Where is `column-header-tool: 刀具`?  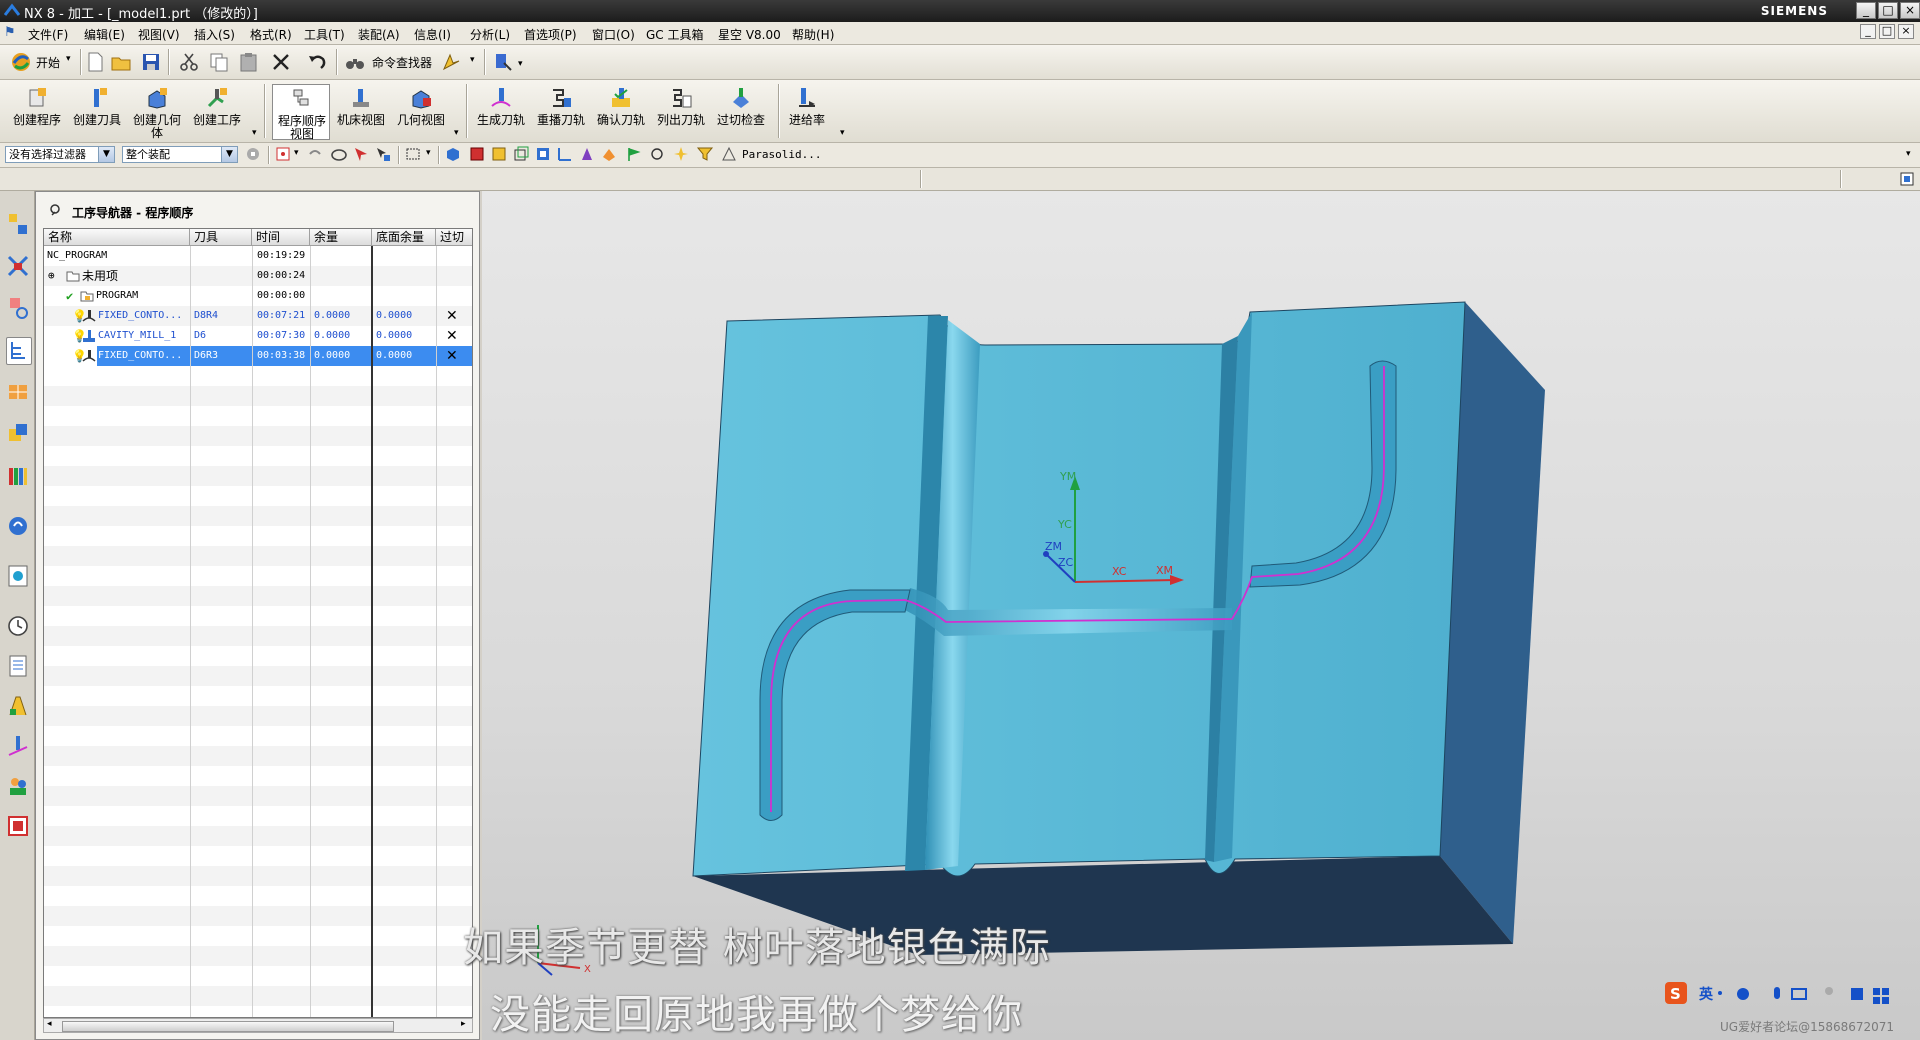
column-header-tool: 刀具 is located at coordinates (221, 237).